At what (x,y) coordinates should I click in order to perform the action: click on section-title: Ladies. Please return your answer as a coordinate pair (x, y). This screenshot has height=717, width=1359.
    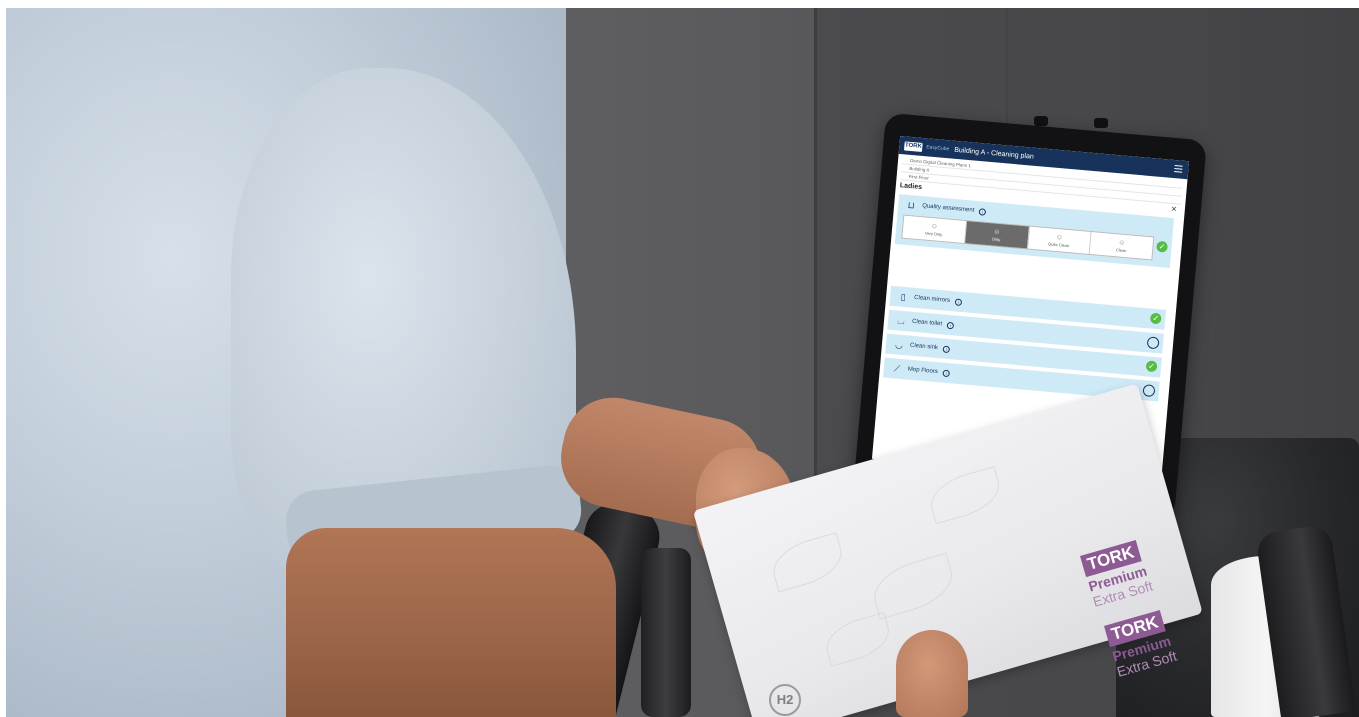
    Looking at the image, I should click on (911, 187).